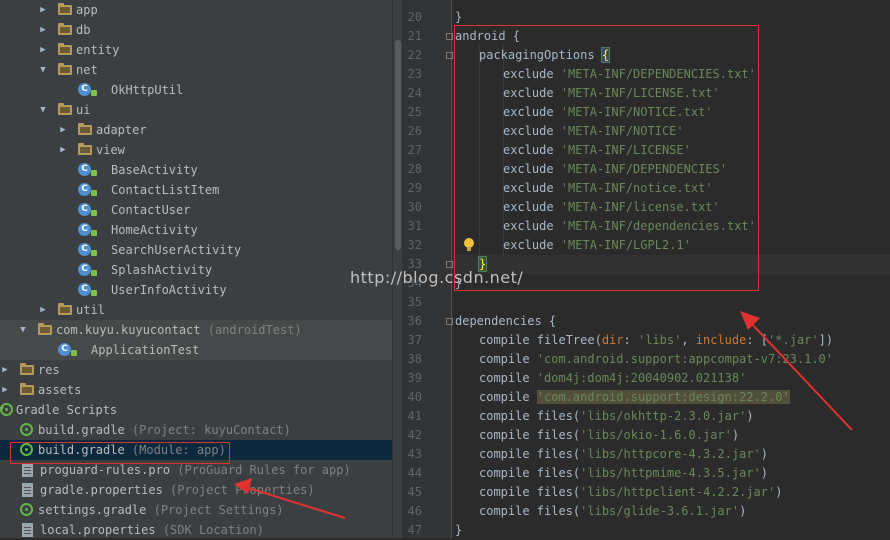  I want to click on code-token: ), so click(743, 511).